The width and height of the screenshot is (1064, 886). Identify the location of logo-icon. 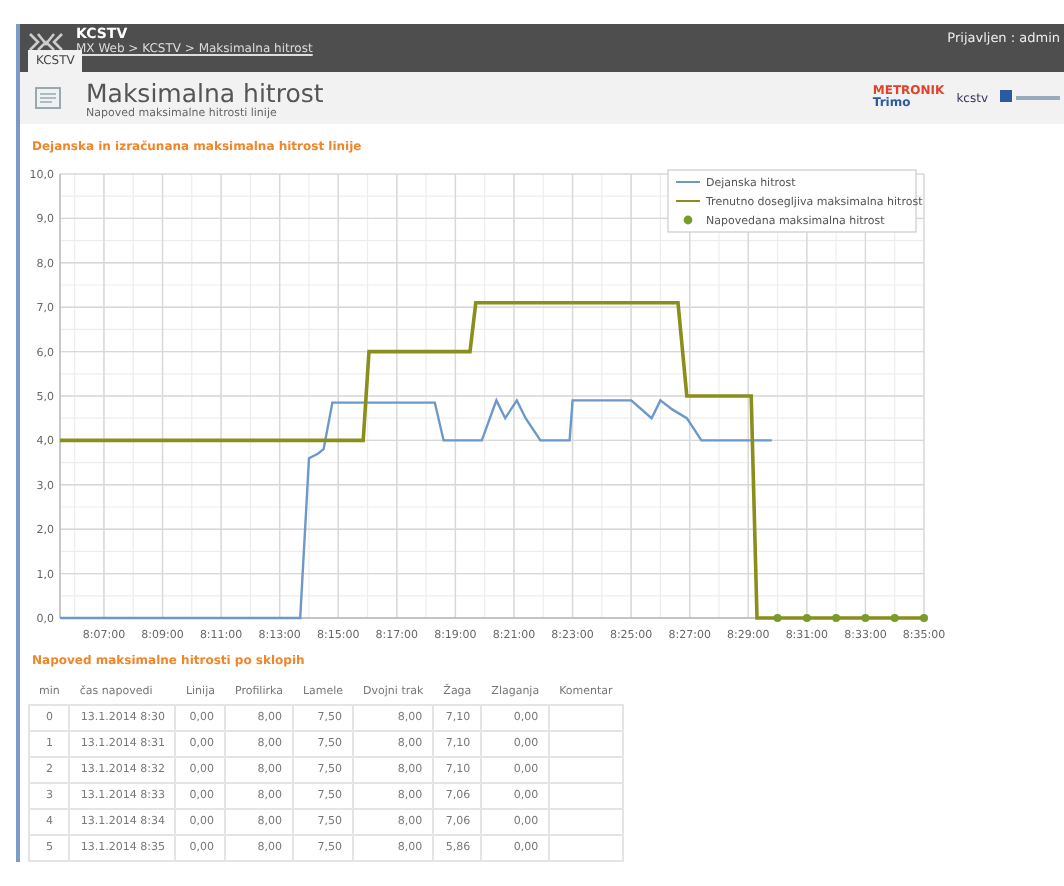
(46, 42).